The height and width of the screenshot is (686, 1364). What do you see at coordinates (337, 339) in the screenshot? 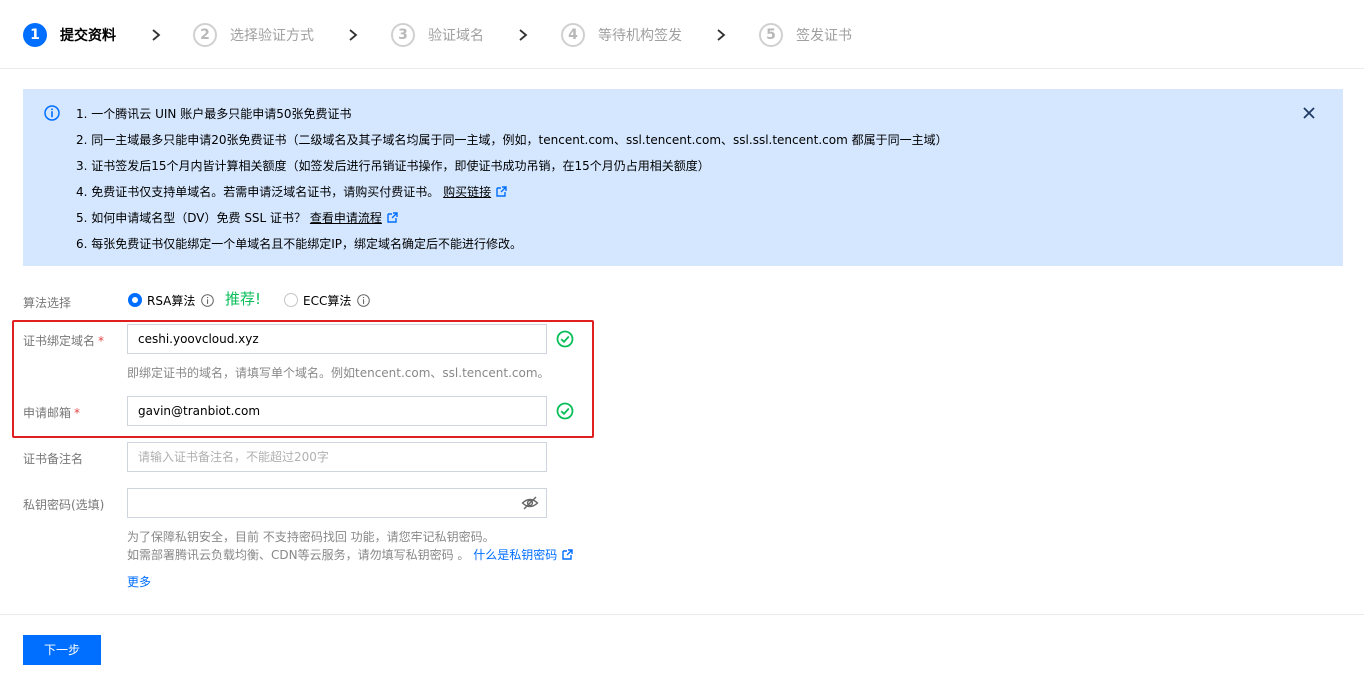
I see `domain-input: ceshi.yoovcloud.xyz` at bounding box center [337, 339].